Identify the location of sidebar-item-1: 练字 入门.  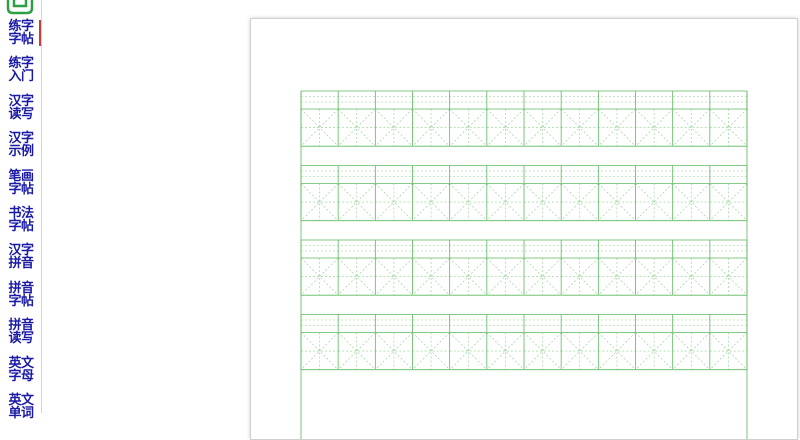
(21, 70).